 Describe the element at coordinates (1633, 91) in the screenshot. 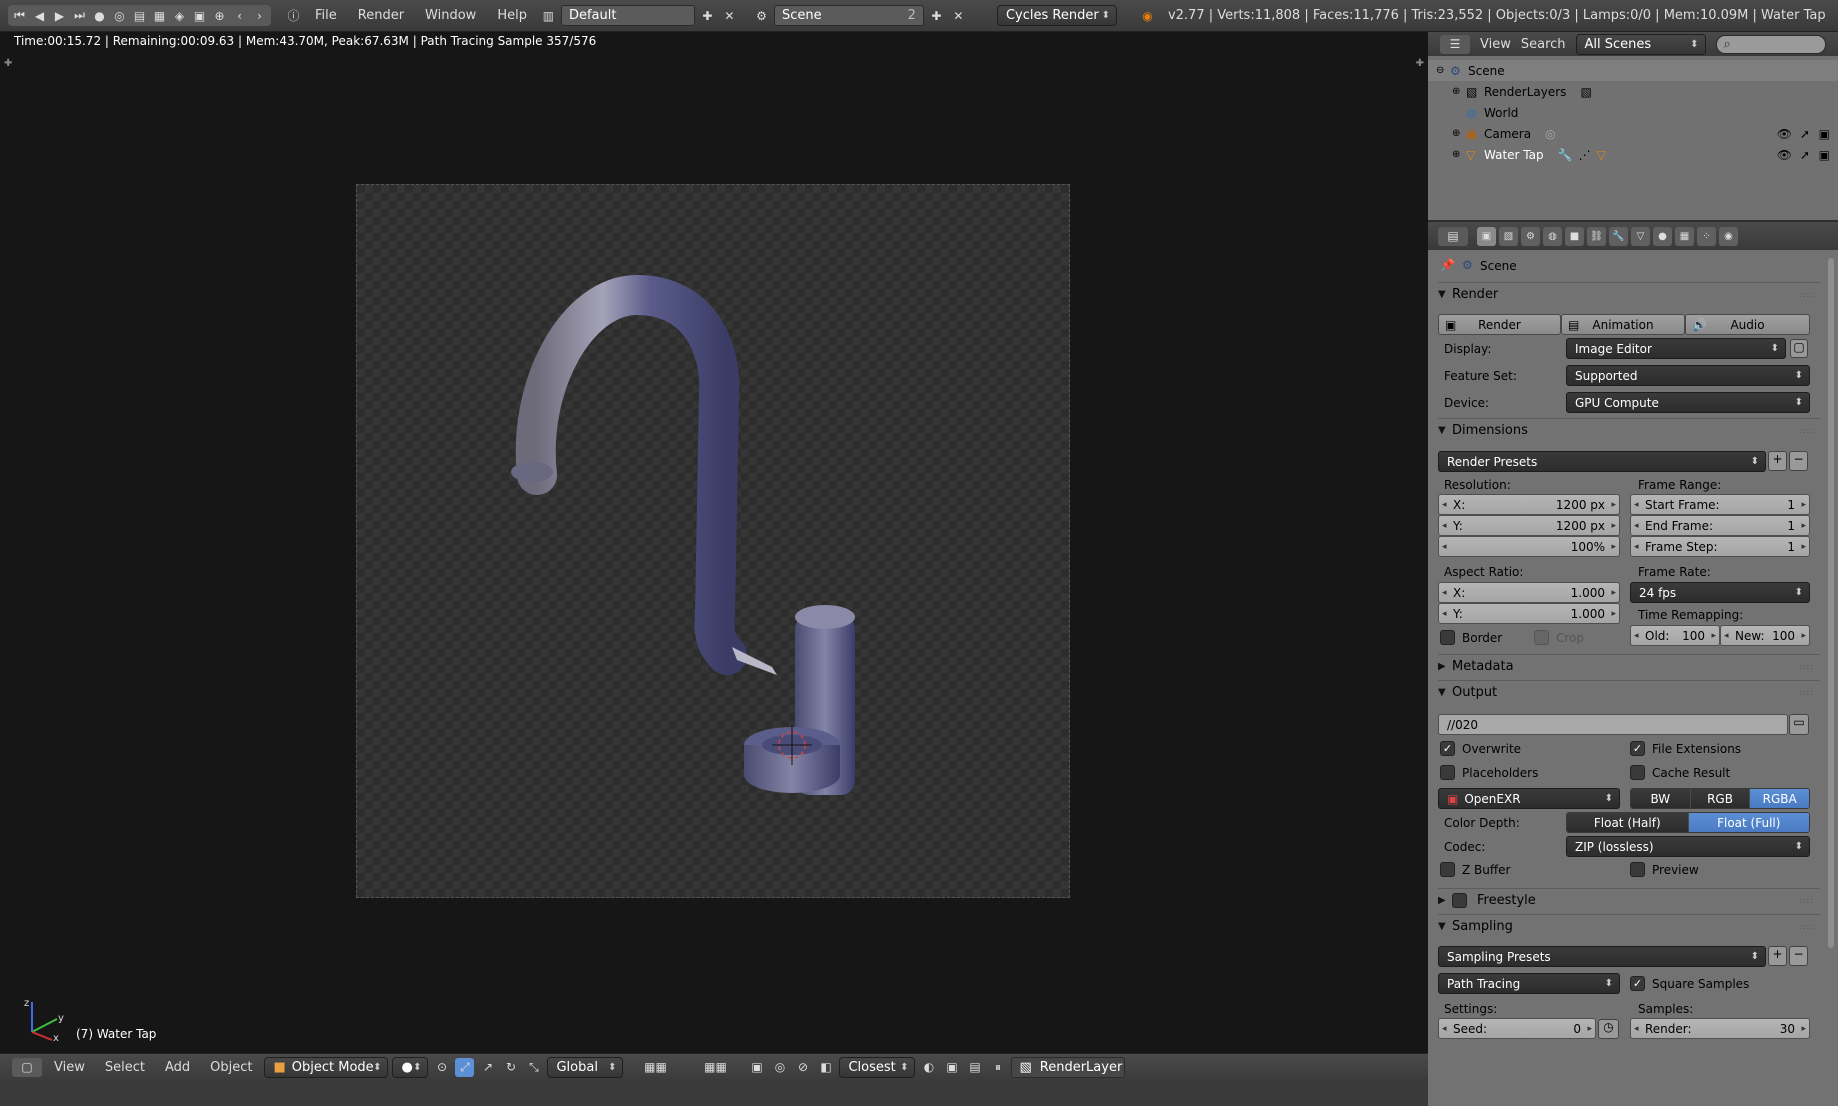

I see `outliner-row-renderlayers: ⊕ ▧ RenderLayers ▧` at that location.